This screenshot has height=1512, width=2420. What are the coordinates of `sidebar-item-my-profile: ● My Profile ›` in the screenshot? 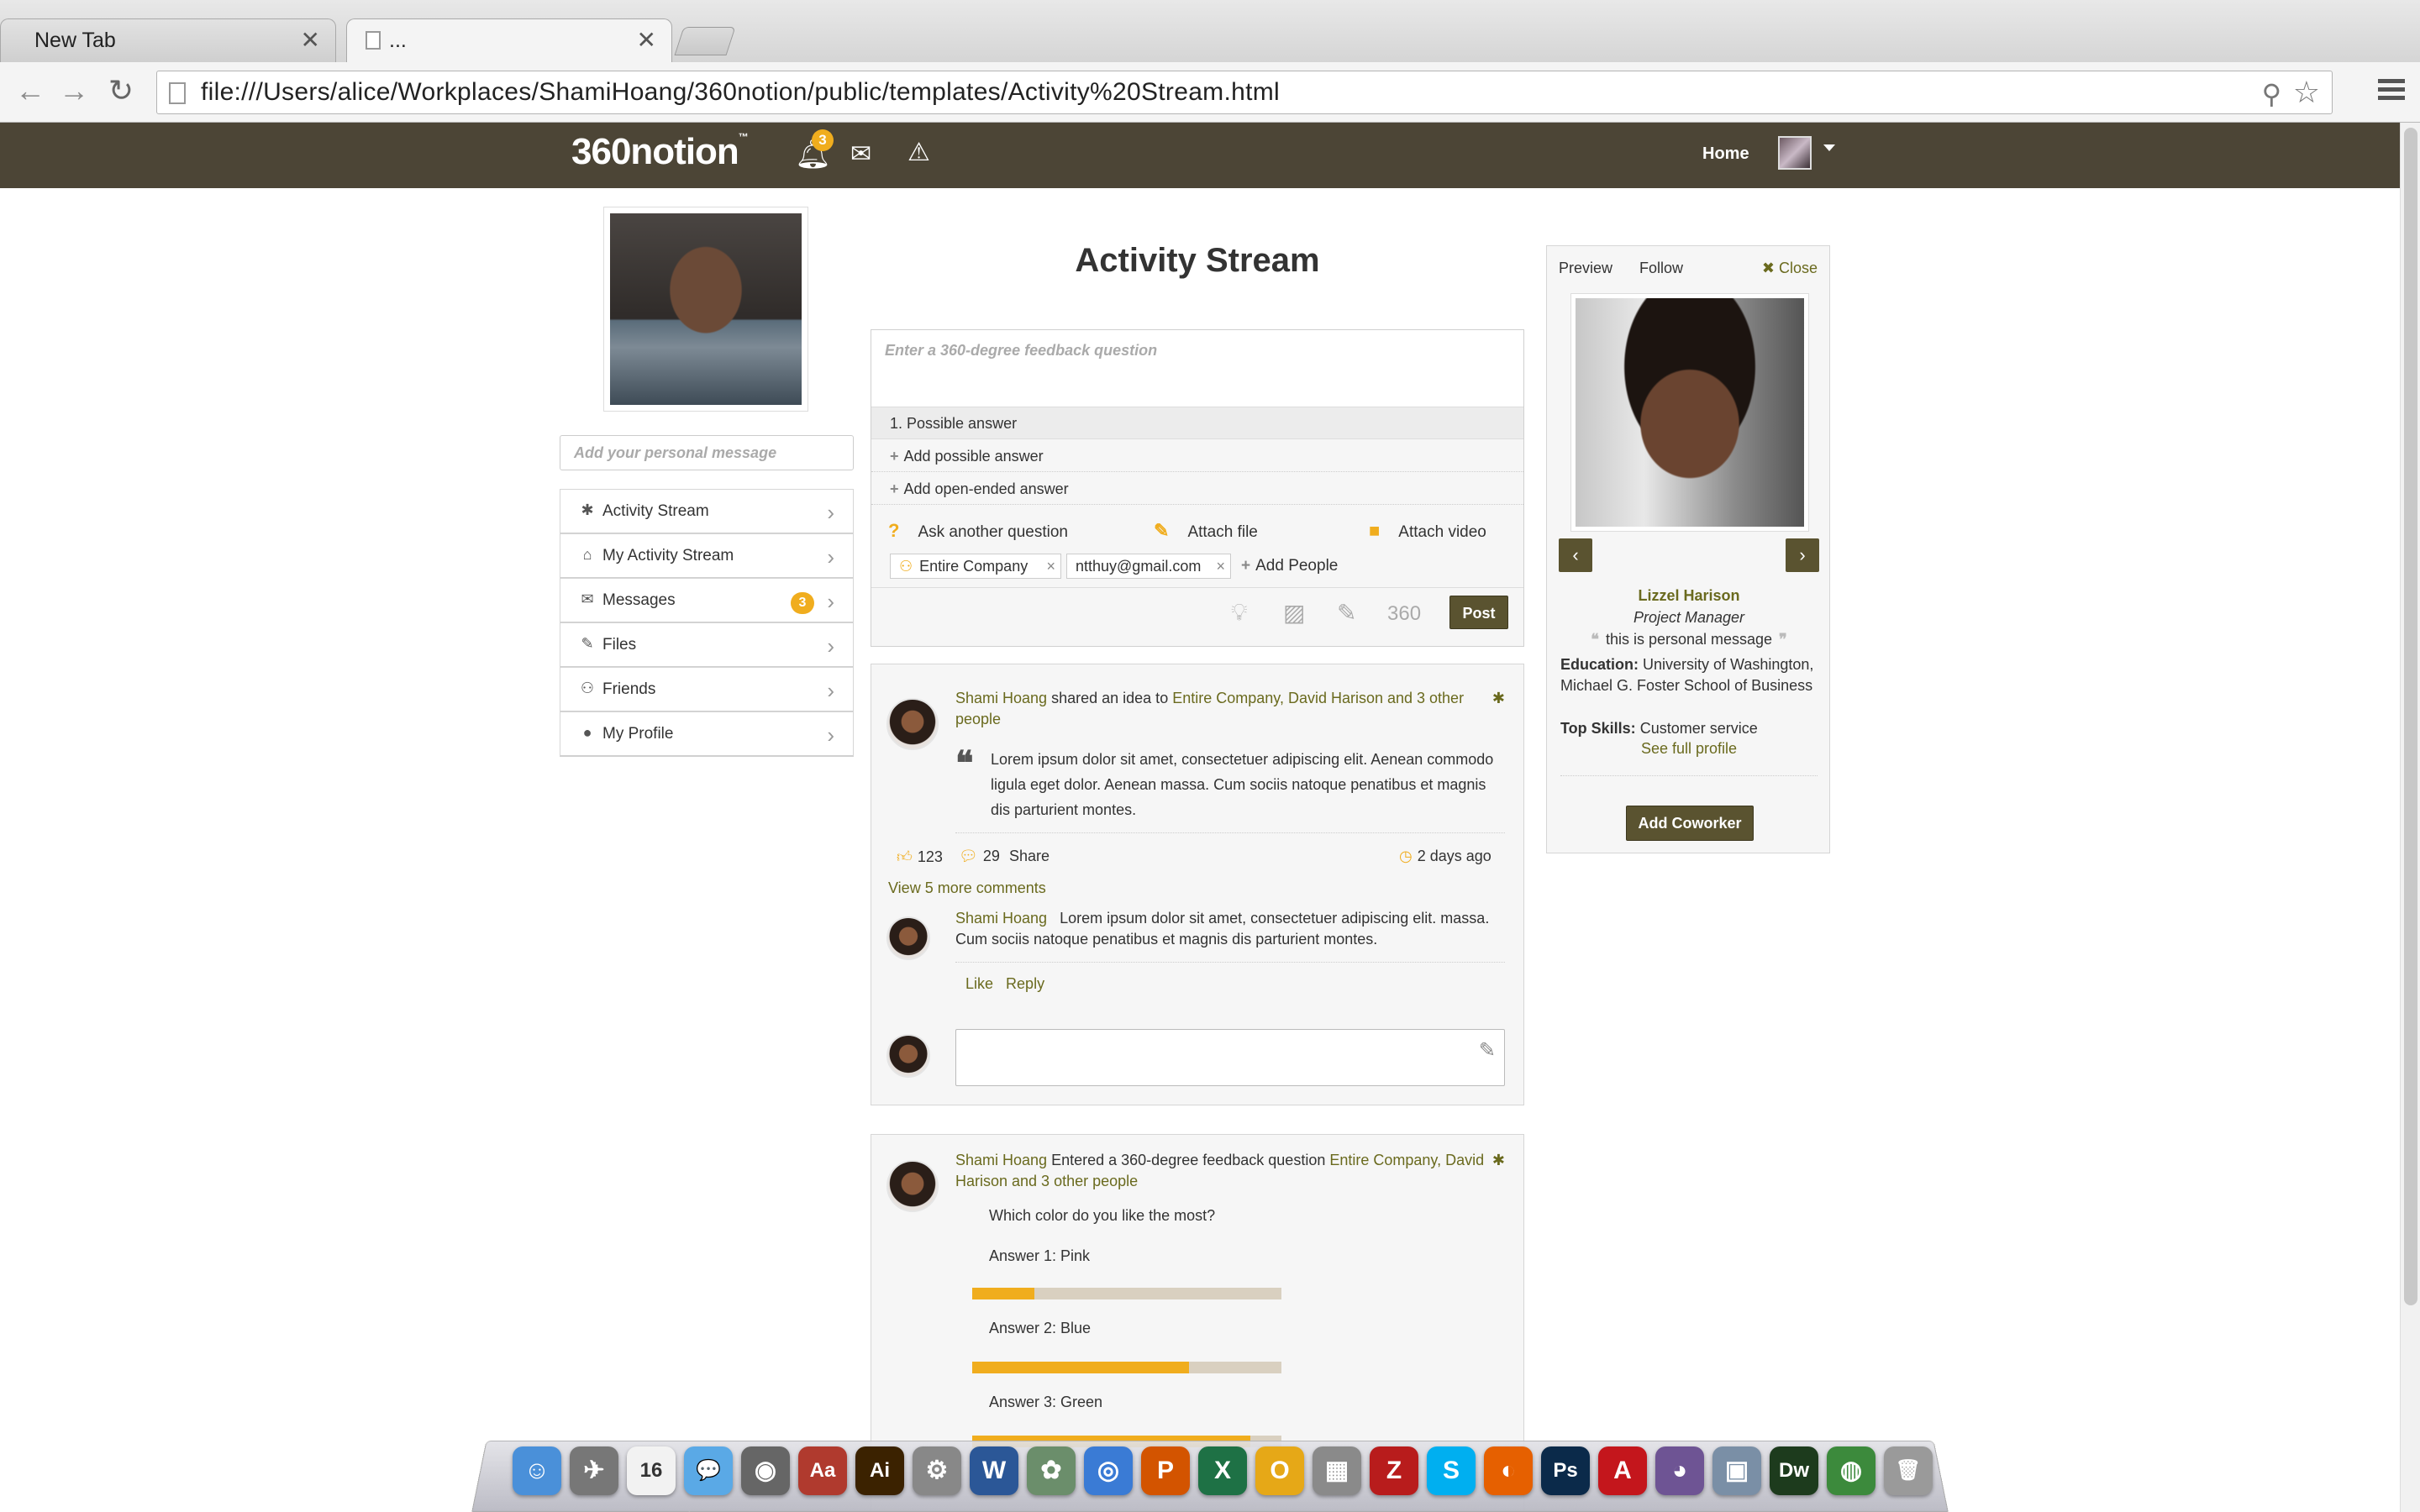 It's located at (707, 734).